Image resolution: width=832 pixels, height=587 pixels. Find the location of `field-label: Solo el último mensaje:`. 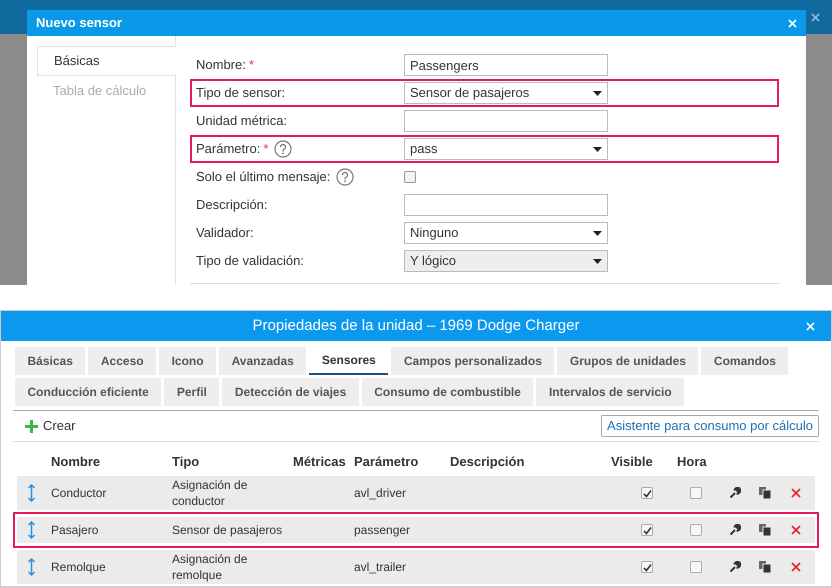

field-label: Solo el último mensaje: is located at coordinates (263, 177).